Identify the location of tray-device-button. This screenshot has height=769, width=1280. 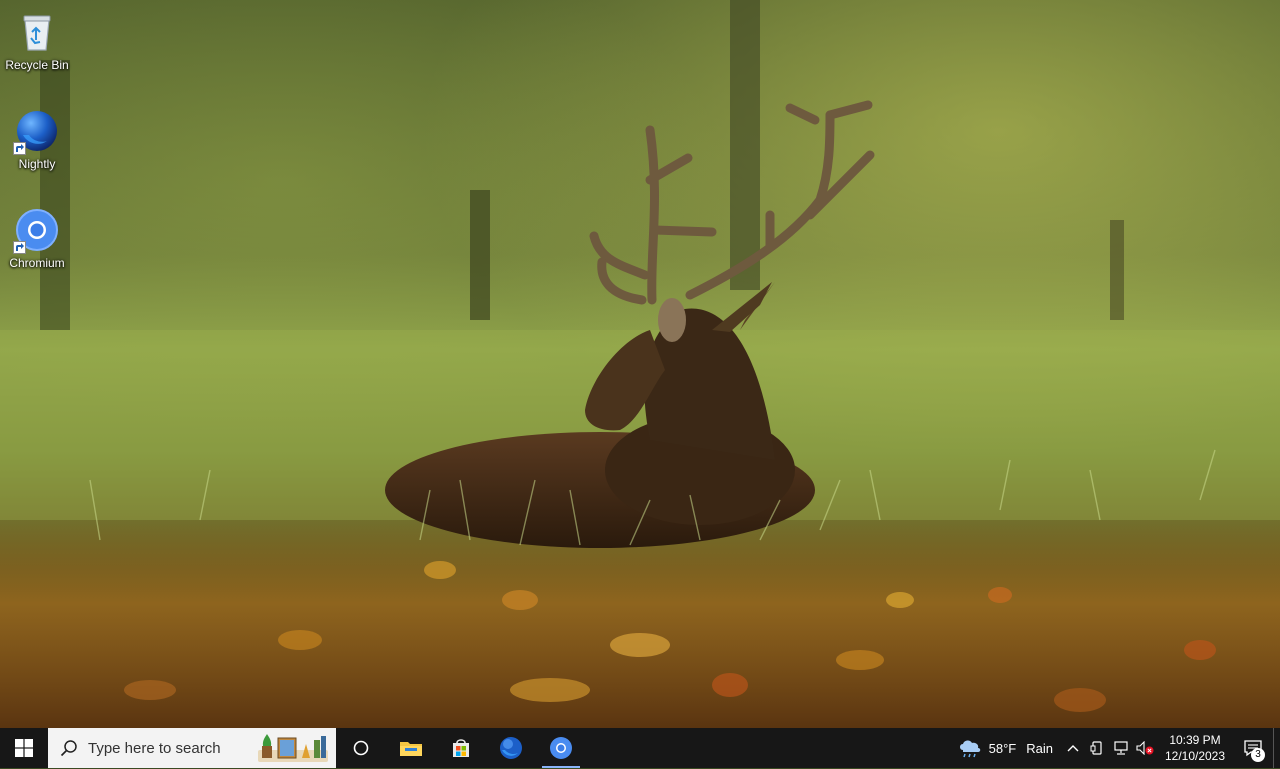
(1097, 748).